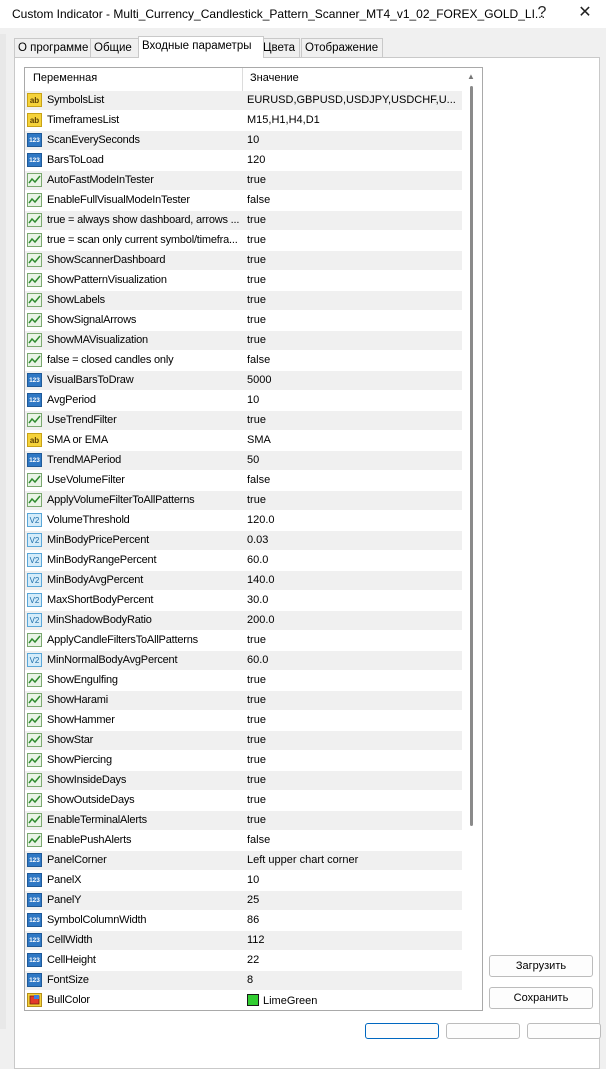 This screenshot has width=606, height=1069. Describe the element at coordinates (114, 47) in the screenshot. I see `tab-common: Общие` at that location.